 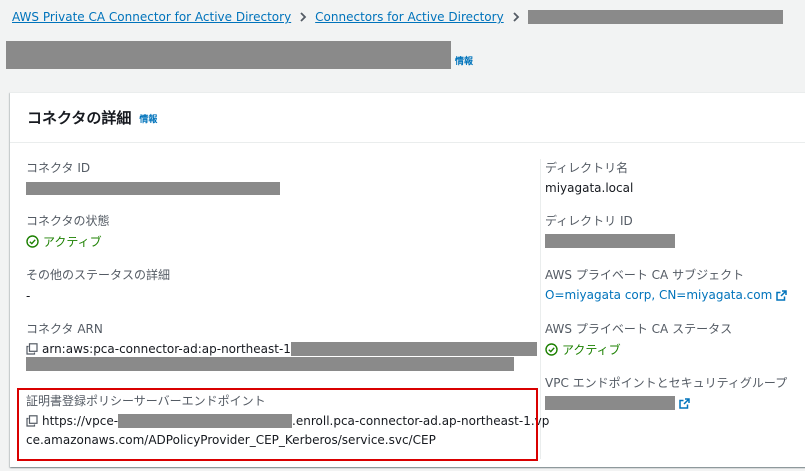 What do you see at coordinates (68, 231) in the screenshot?
I see `connector-status-field: コネクタの状態 アクティブ` at bounding box center [68, 231].